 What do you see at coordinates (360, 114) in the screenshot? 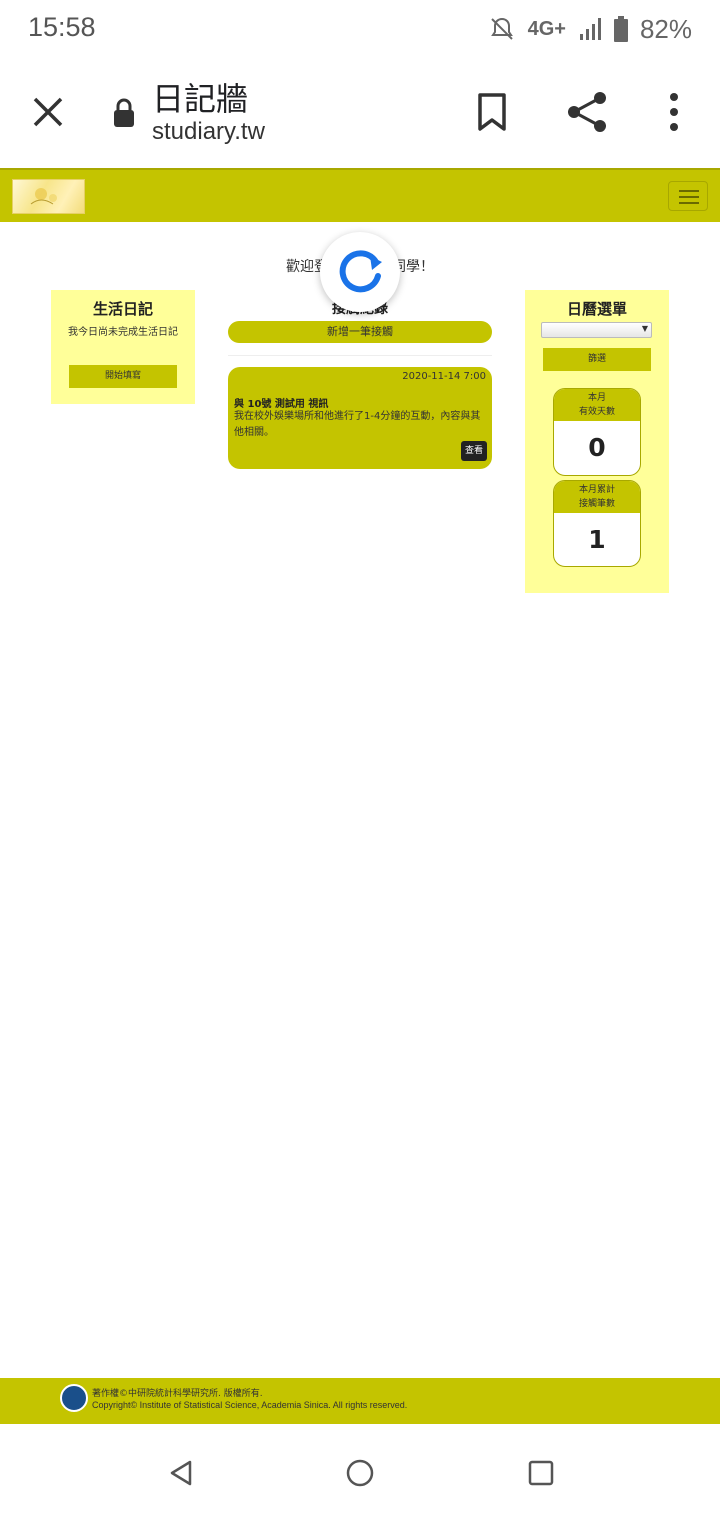
I see `browser-toolbar: 日記牆 studiary.tw` at bounding box center [360, 114].